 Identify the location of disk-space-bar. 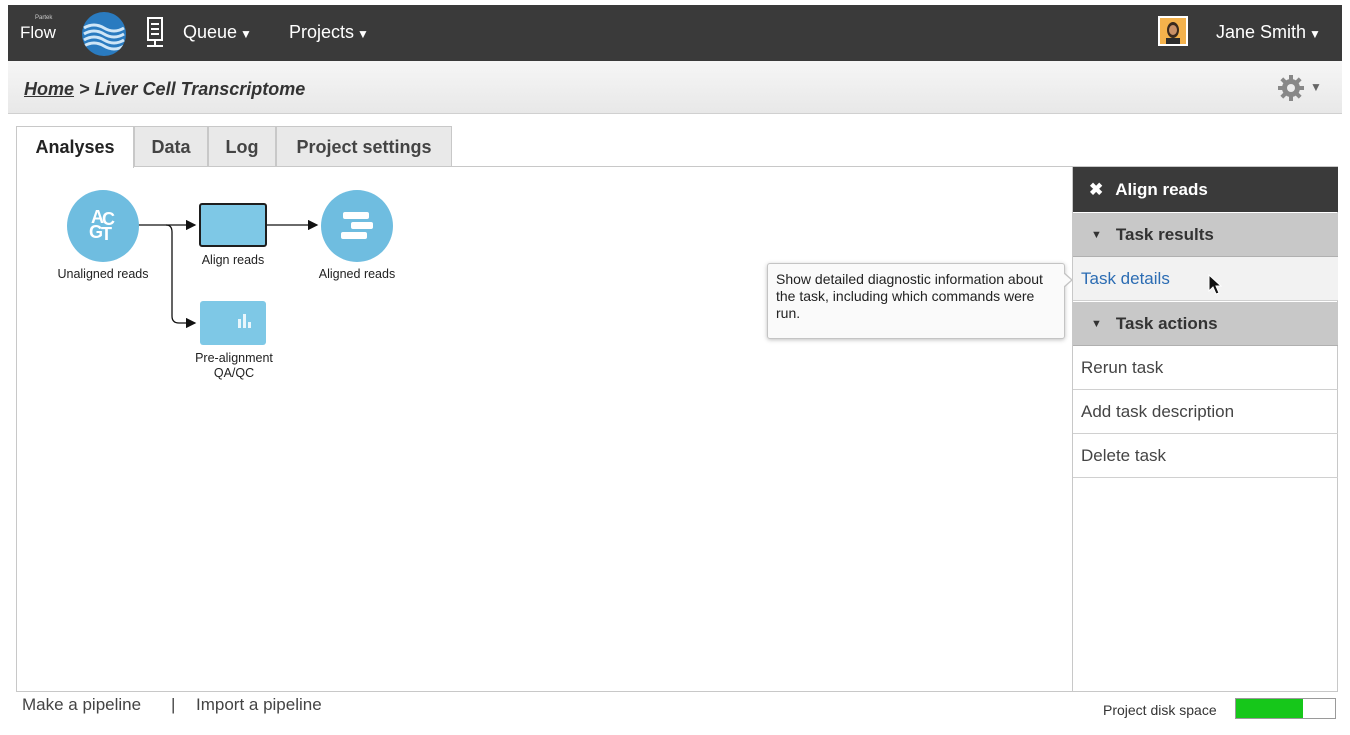
(1285, 708).